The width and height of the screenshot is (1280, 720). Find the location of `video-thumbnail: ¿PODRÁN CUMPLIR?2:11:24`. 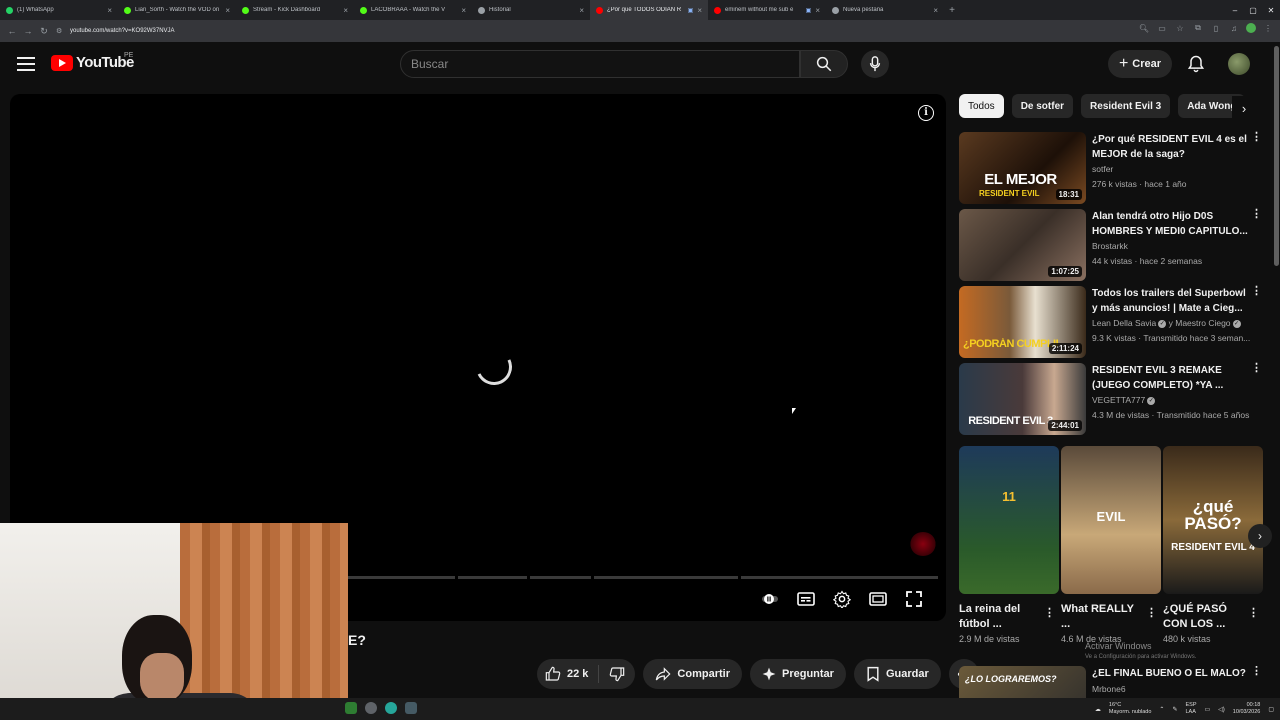

video-thumbnail: ¿PODRÁN CUMPLIR?2:11:24 is located at coordinates (1022, 322).